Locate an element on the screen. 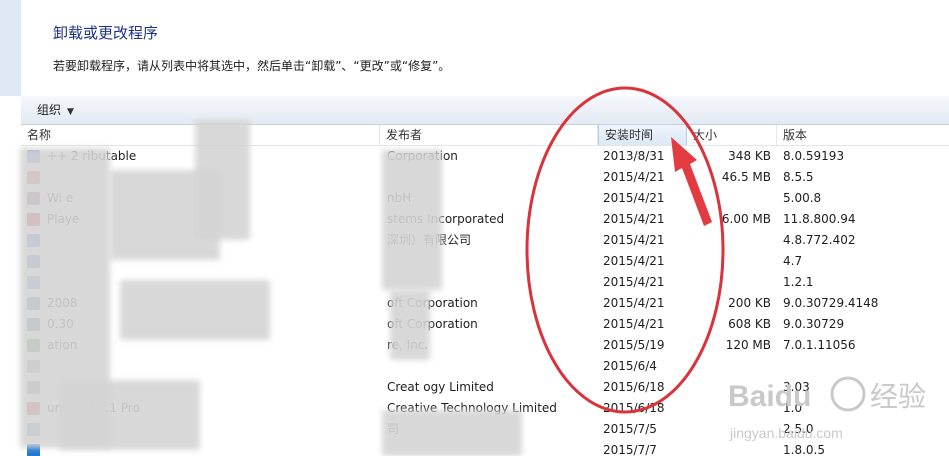 This screenshot has height=456, width=949. cell-size: 608 KB is located at coordinates (749, 324).